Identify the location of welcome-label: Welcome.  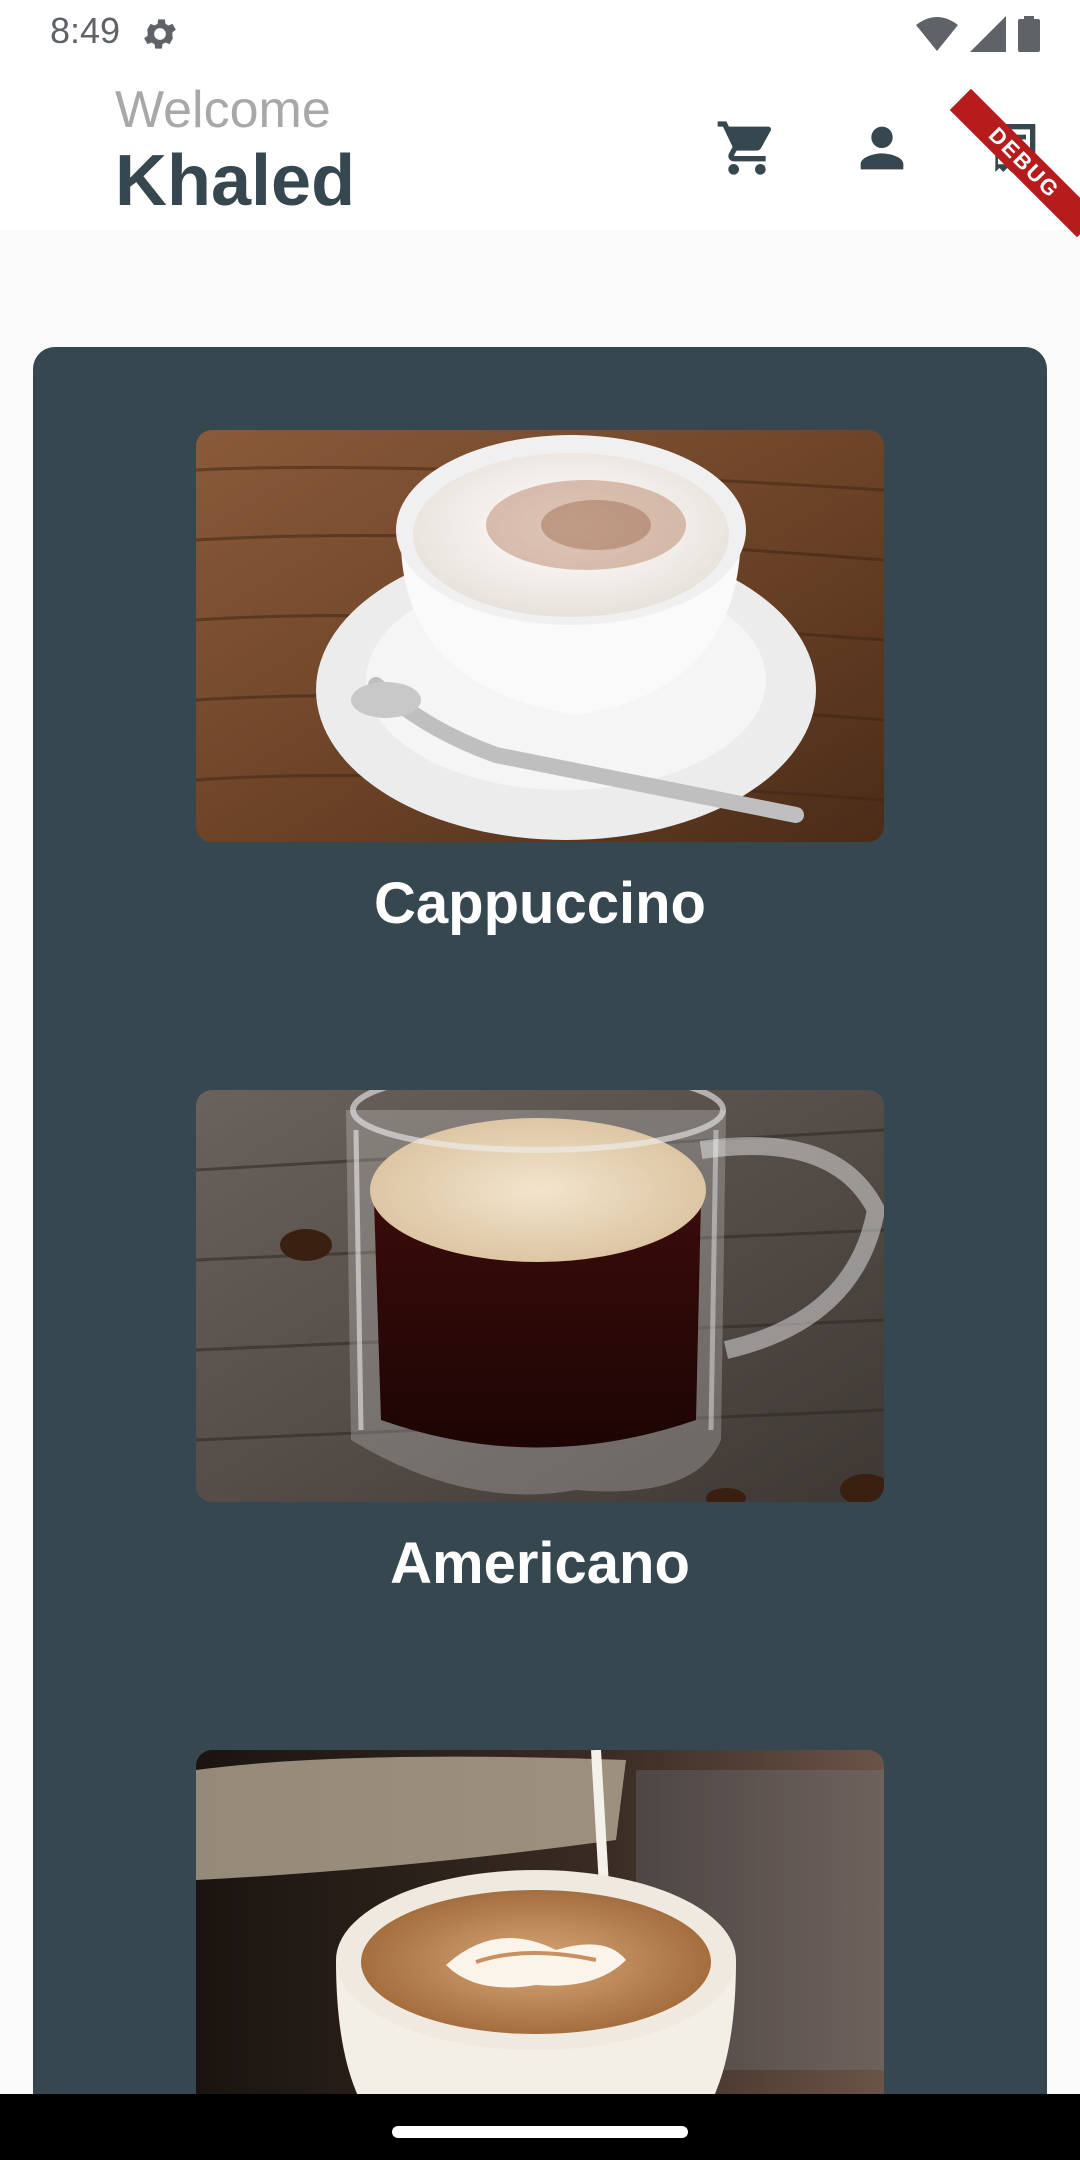
(223, 110).